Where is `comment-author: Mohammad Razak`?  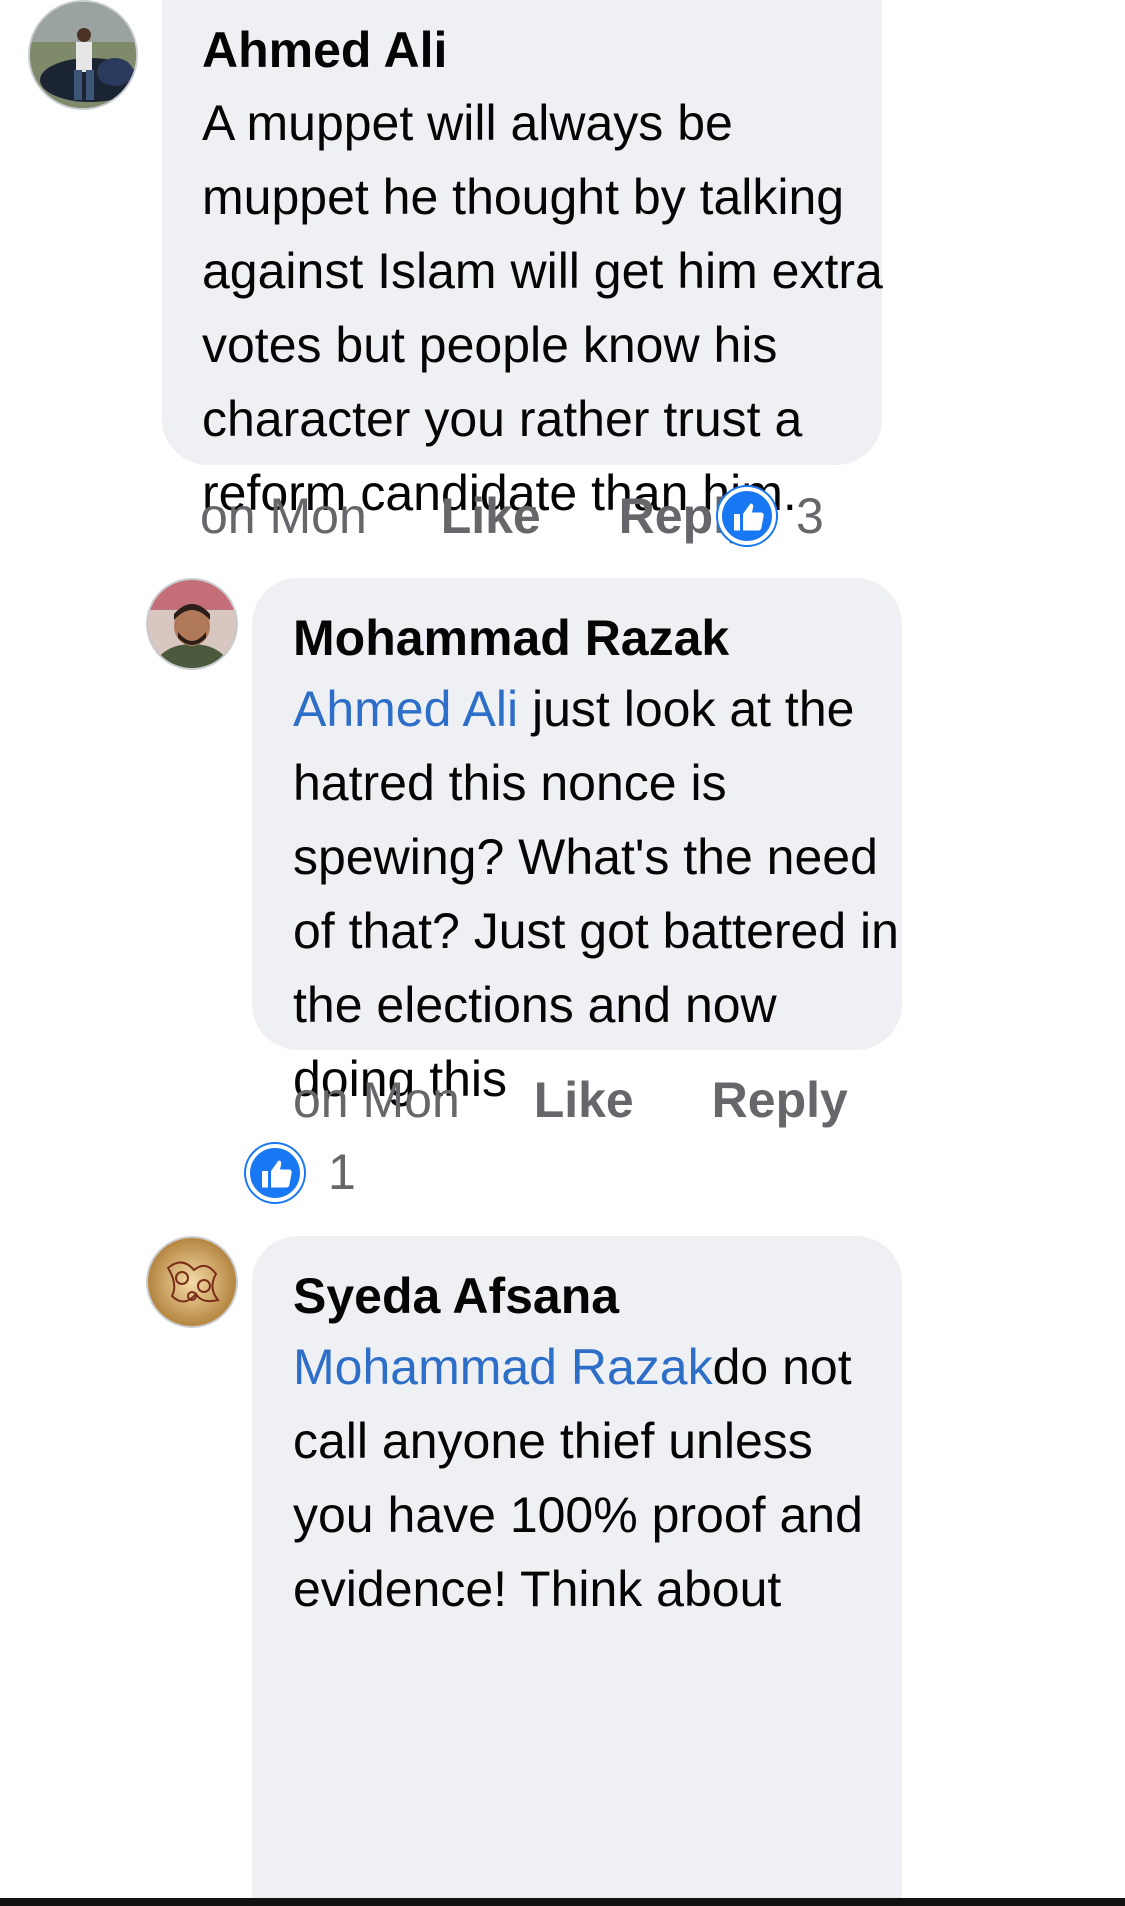 comment-author: Mohammad Razak is located at coordinates (597, 638).